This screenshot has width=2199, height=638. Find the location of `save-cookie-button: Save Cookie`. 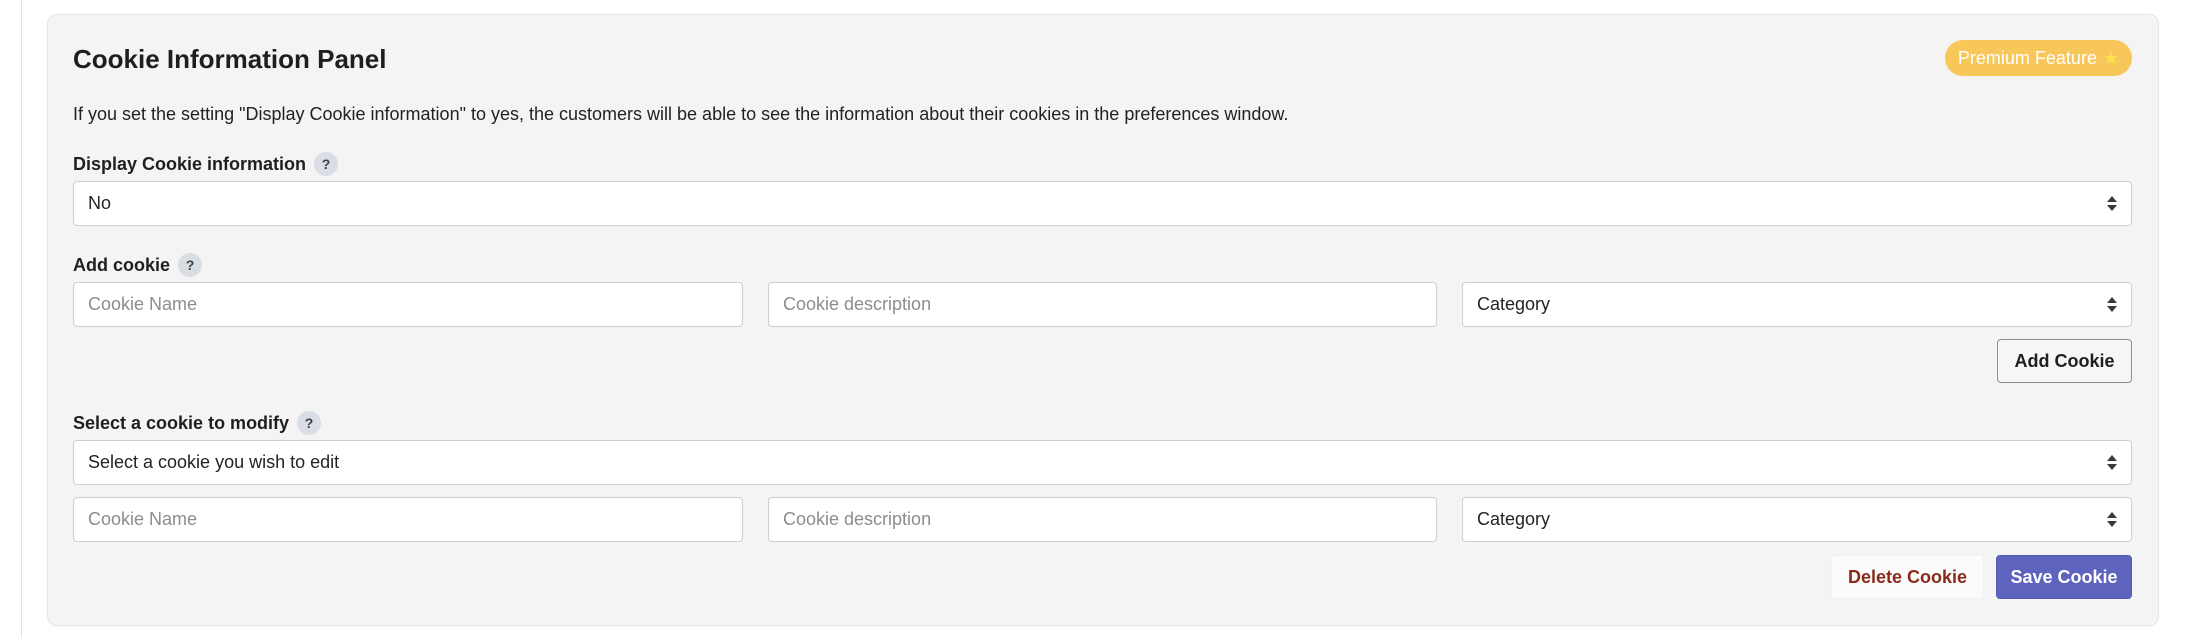

save-cookie-button: Save Cookie is located at coordinates (2064, 577).